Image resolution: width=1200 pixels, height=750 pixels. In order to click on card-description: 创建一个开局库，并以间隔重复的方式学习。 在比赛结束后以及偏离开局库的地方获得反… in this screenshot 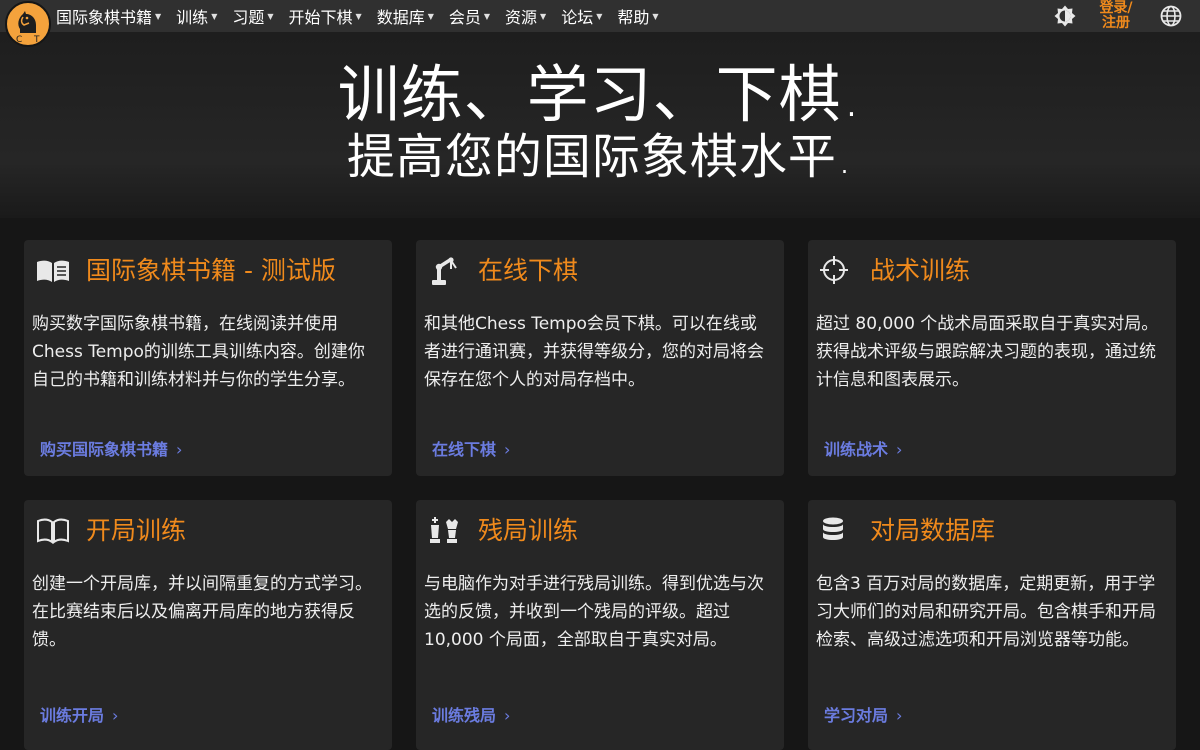, I will do `click(202, 612)`.